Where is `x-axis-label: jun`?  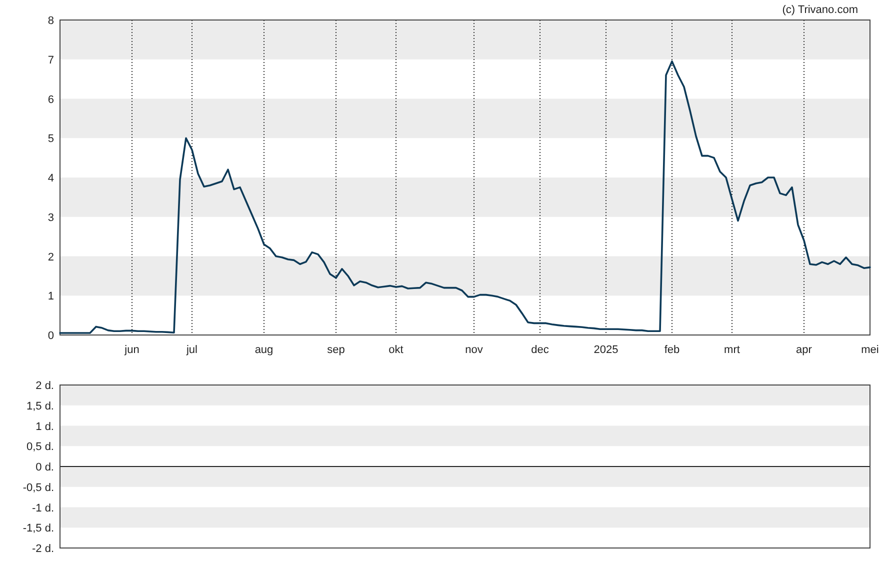 x-axis-label: jun is located at coordinates (132, 350).